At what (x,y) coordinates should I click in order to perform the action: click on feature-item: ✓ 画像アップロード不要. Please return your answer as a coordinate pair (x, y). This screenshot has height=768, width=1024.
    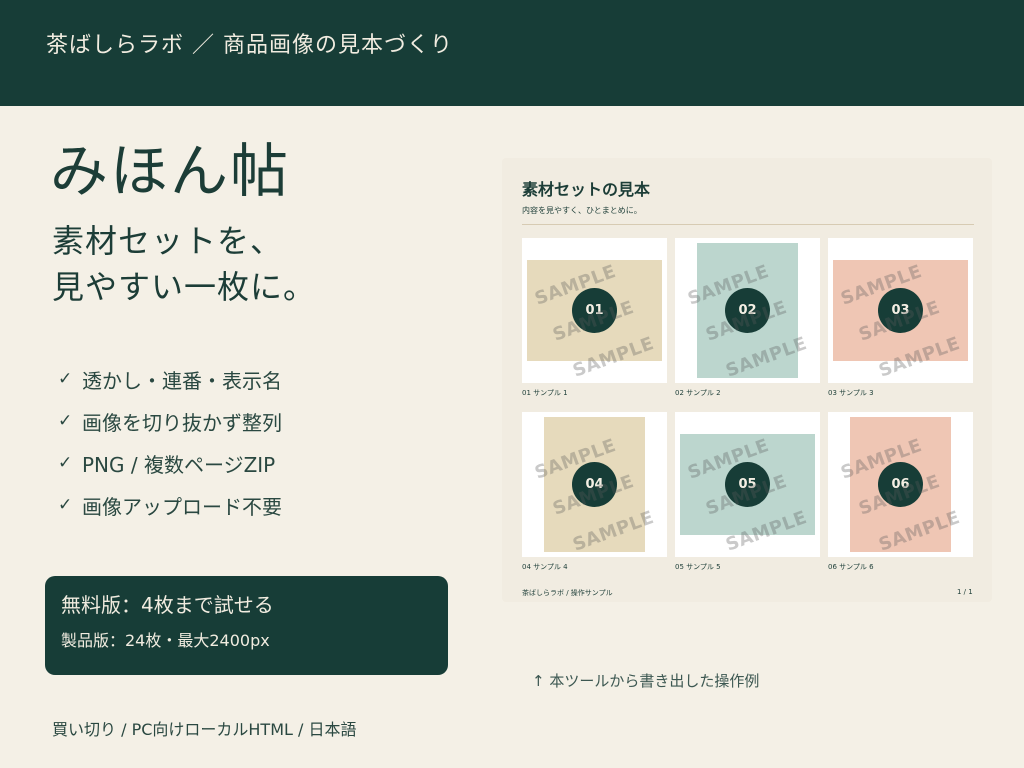
    Looking at the image, I should click on (170, 505).